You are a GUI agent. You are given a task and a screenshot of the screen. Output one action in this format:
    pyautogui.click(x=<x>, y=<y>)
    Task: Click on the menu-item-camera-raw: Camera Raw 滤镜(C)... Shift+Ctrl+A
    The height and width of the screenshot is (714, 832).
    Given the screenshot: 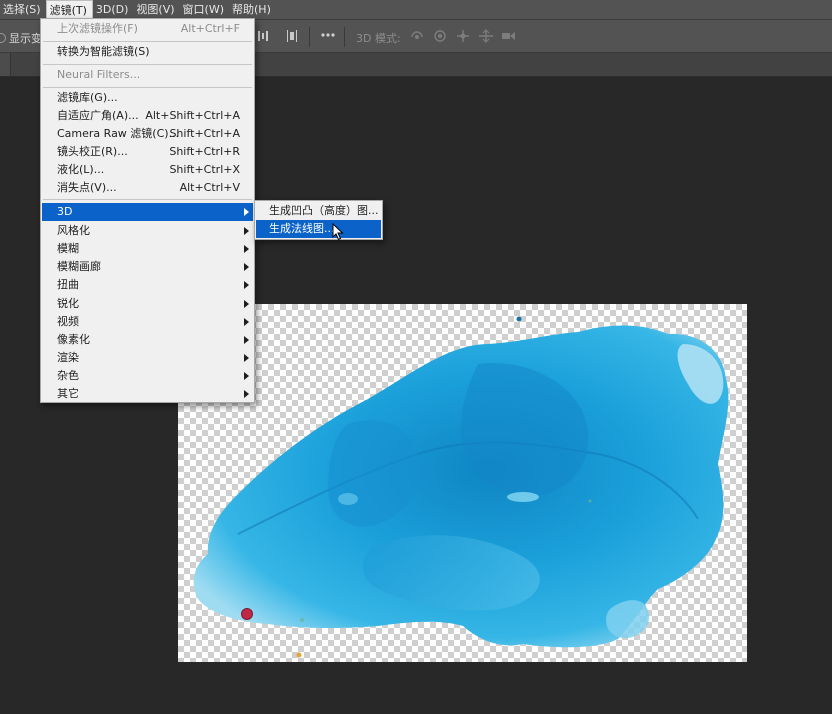 What is the action you would take?
    pyautogui.click(x=147, y=134)
    